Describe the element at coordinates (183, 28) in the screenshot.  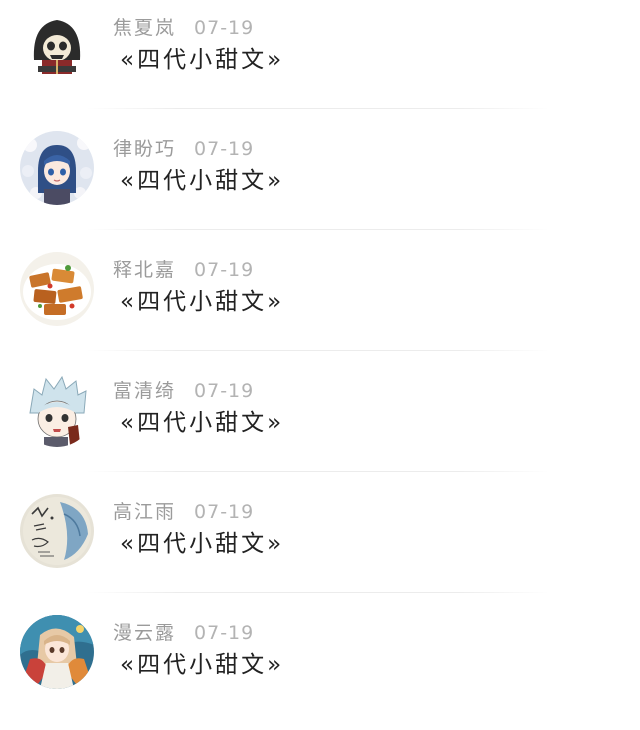
I see `author-line: 焦夏岚 07-19` at that location.